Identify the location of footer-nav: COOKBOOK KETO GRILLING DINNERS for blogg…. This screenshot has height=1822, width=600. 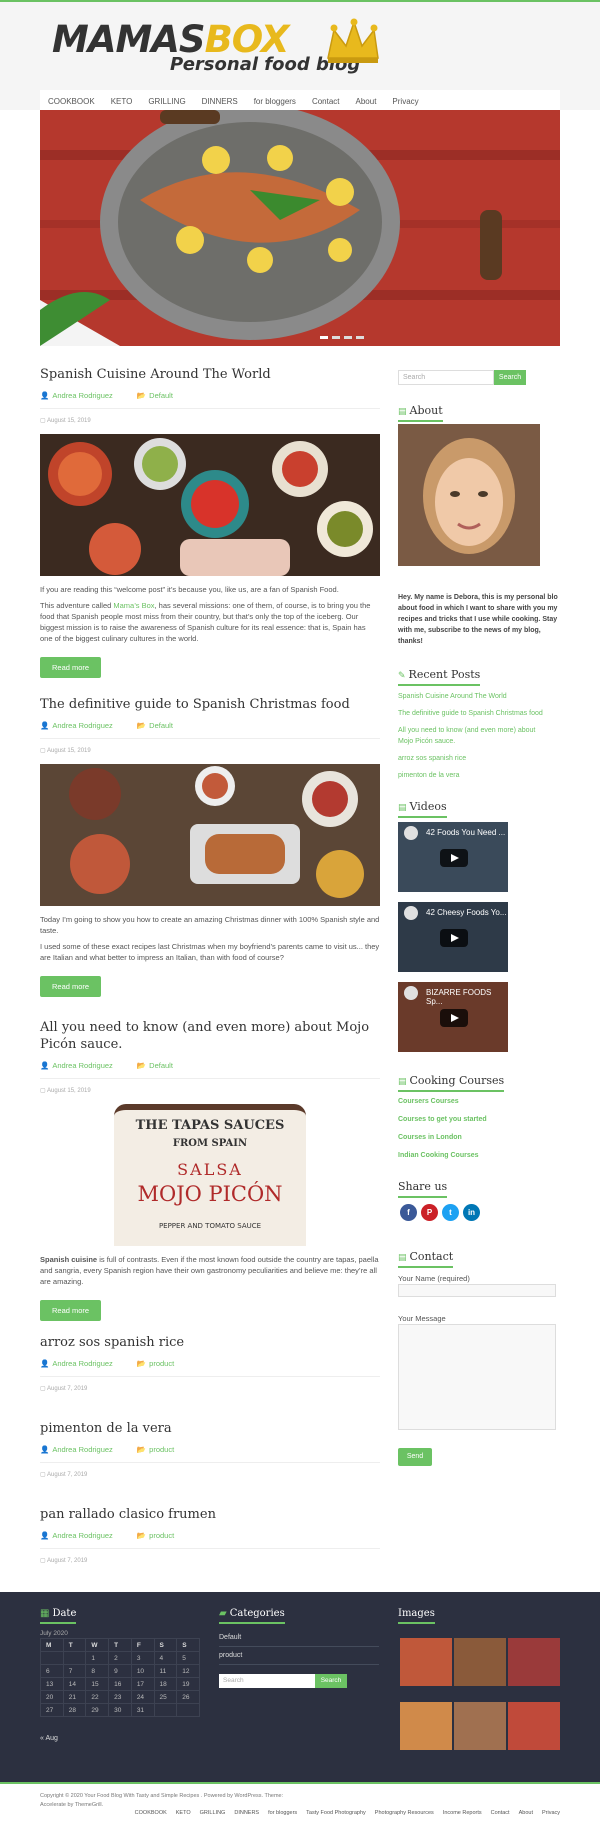
(347, 1813).